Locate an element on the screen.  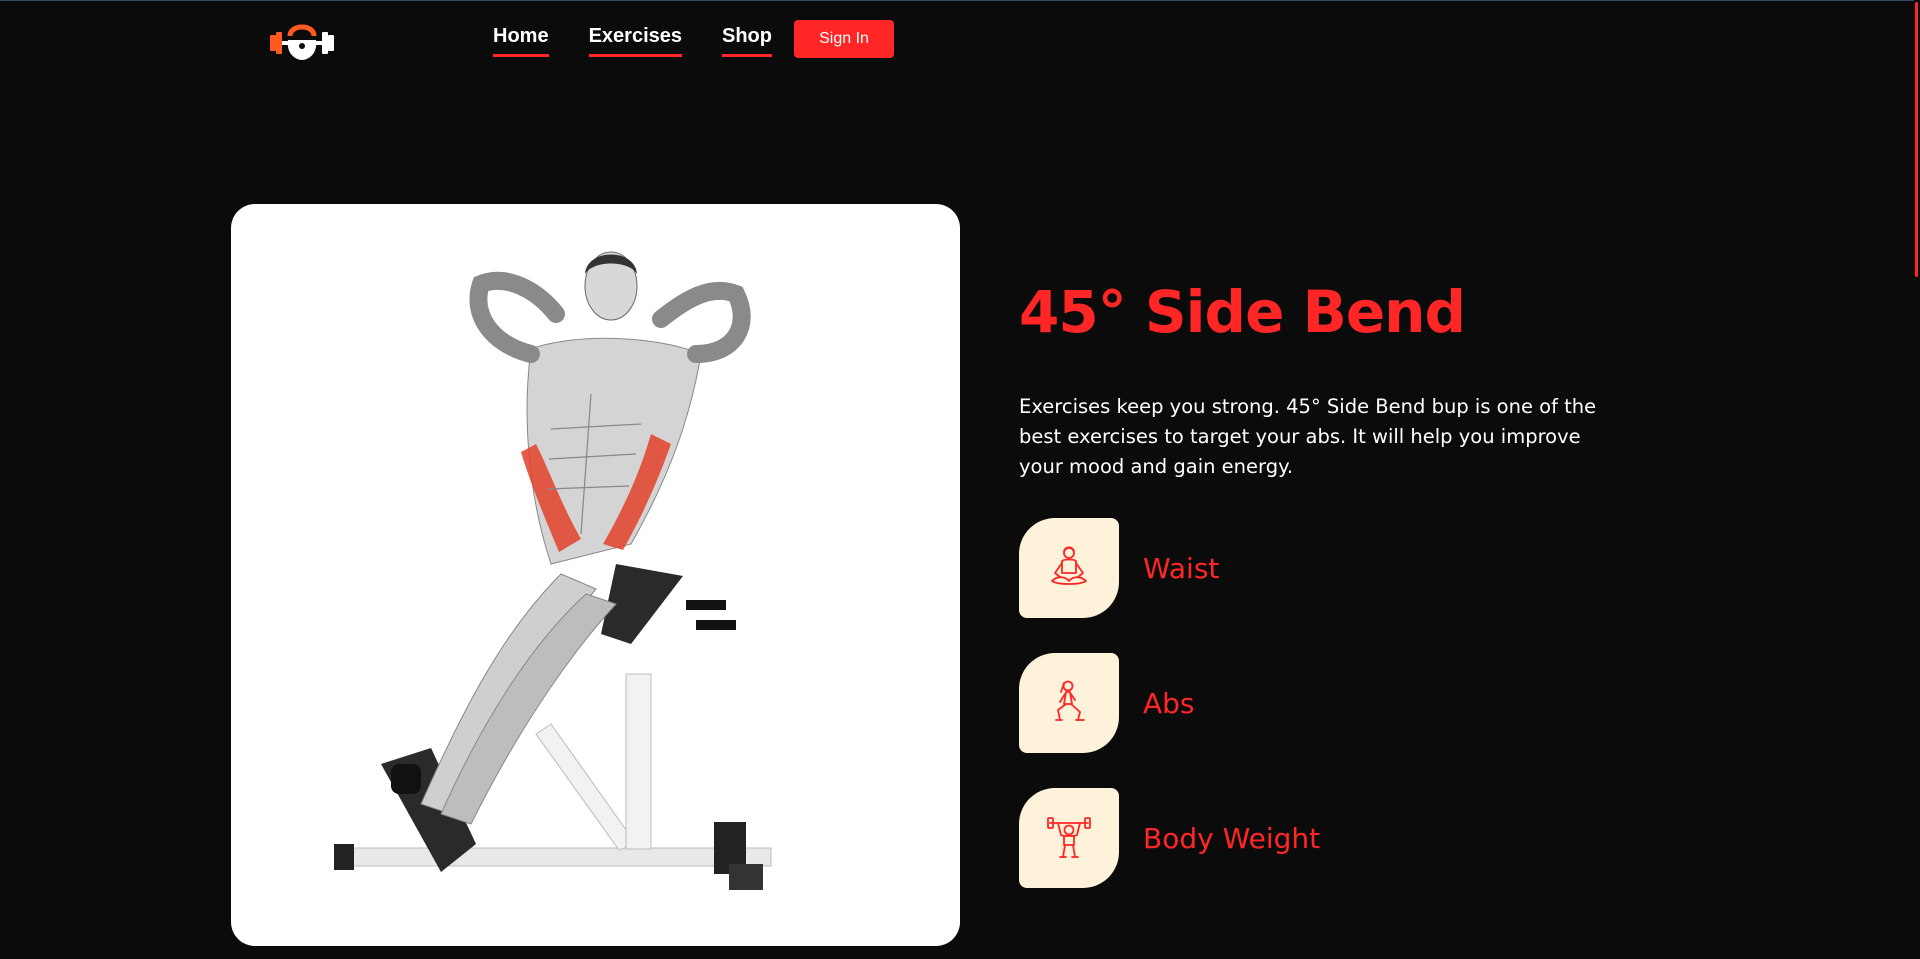
sign-in-button: Sign In is located at coordinates (844, 39).